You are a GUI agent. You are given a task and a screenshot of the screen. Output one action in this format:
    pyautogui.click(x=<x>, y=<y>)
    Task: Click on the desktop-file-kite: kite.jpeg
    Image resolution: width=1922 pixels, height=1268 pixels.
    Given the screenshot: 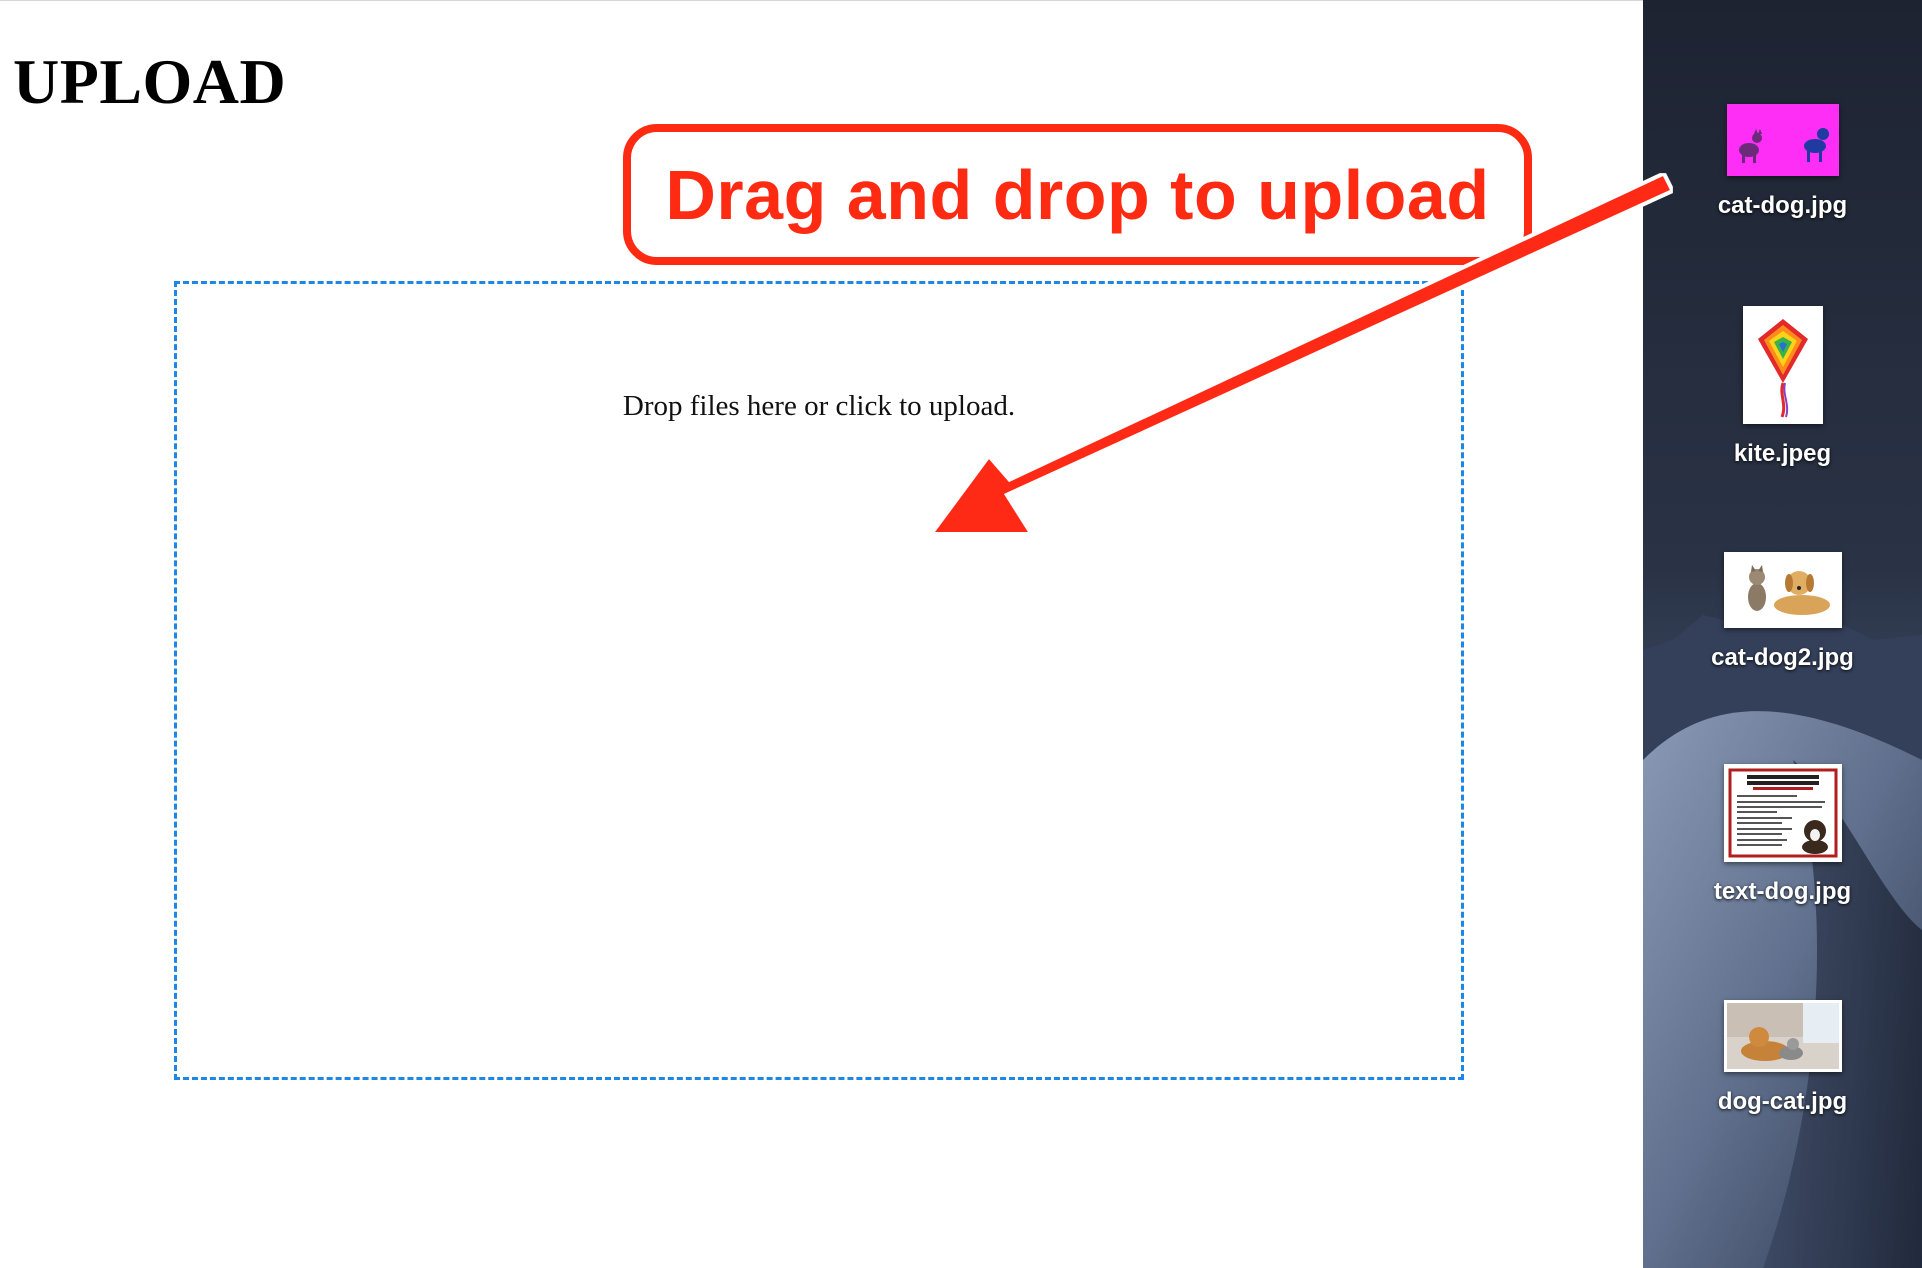 What is the action you would take?
    pyautogui.click(x=1782, y=387)
    